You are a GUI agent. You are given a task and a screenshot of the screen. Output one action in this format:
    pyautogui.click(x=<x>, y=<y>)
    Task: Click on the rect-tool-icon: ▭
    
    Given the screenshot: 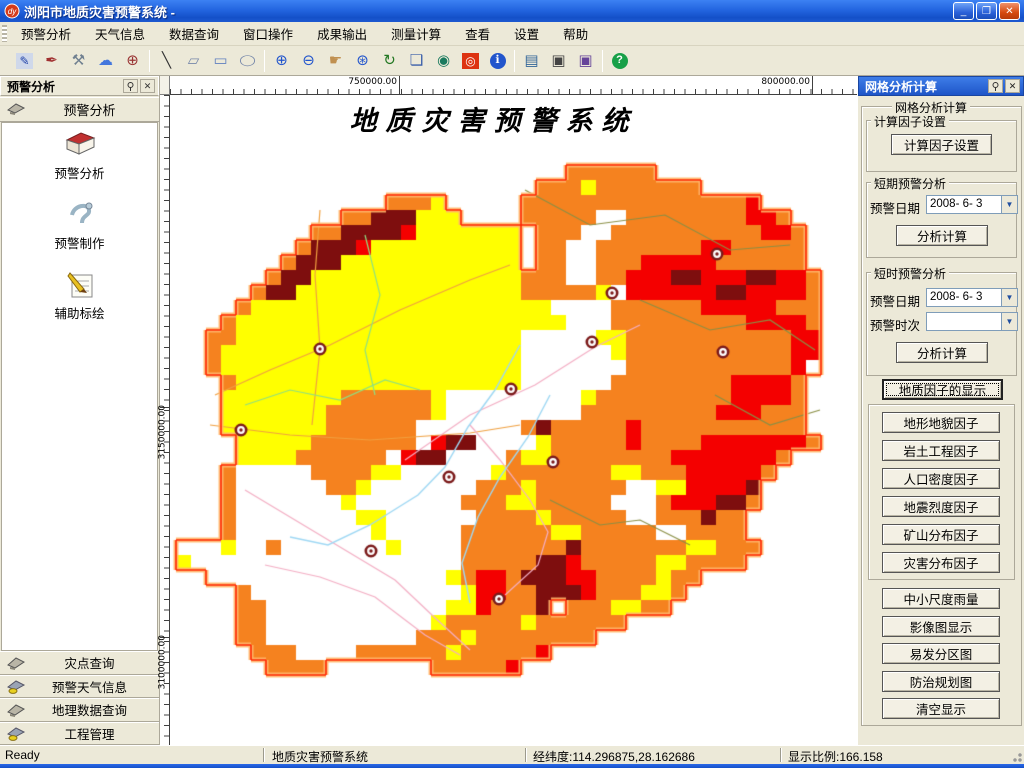 What is the action you would take?
    pyautogui.click(x=220, y=60)
    